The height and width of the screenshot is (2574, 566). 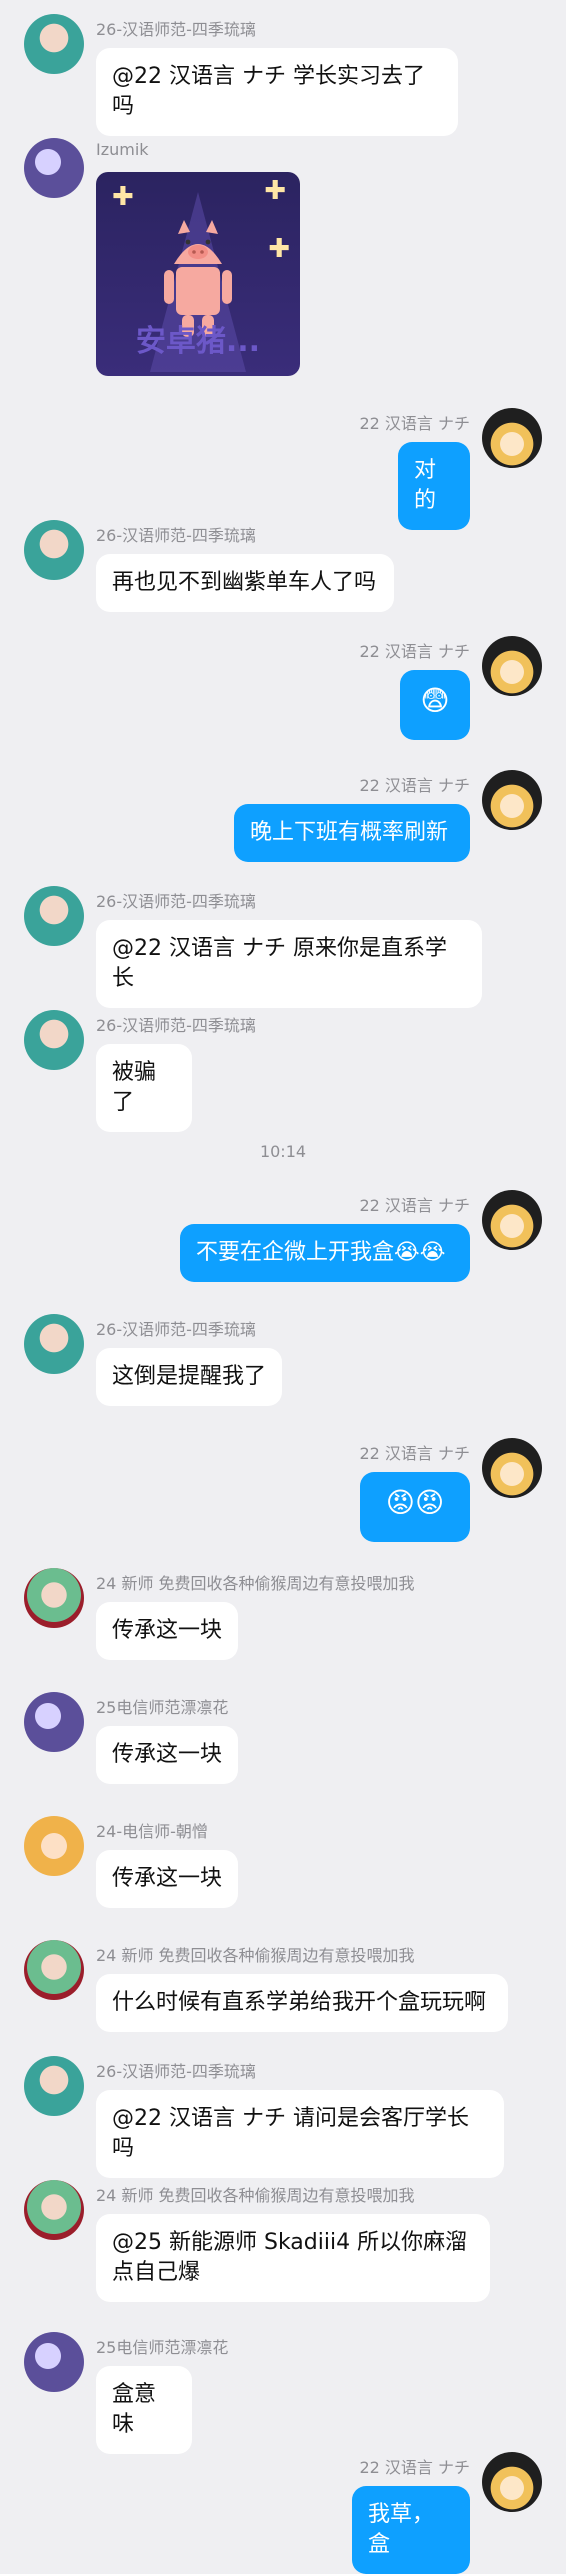 I want to click on message-bubble: 晚上下班有概率刷新, so click(x=352, y=833).